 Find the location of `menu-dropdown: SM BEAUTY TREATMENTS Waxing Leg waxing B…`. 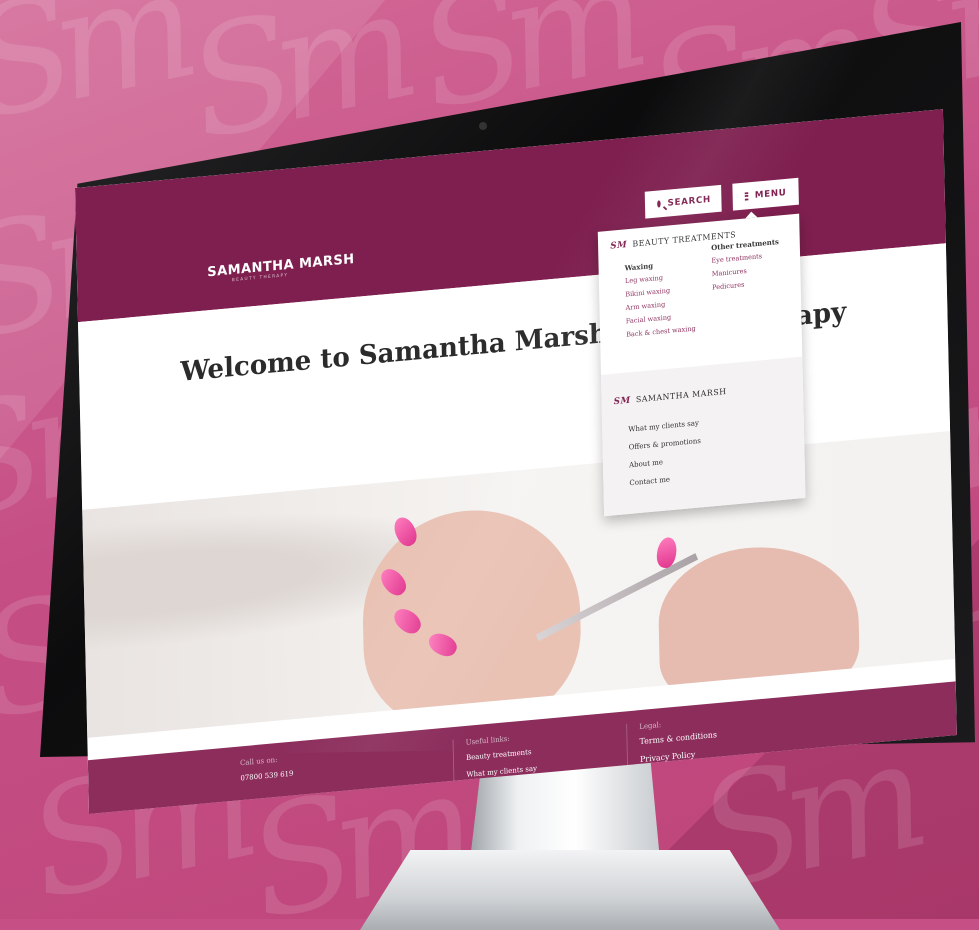

menu-dropdown: SM BEAUTY TREATMENTS Waxing Leg waxing B… is located at coordinates (701, 364).